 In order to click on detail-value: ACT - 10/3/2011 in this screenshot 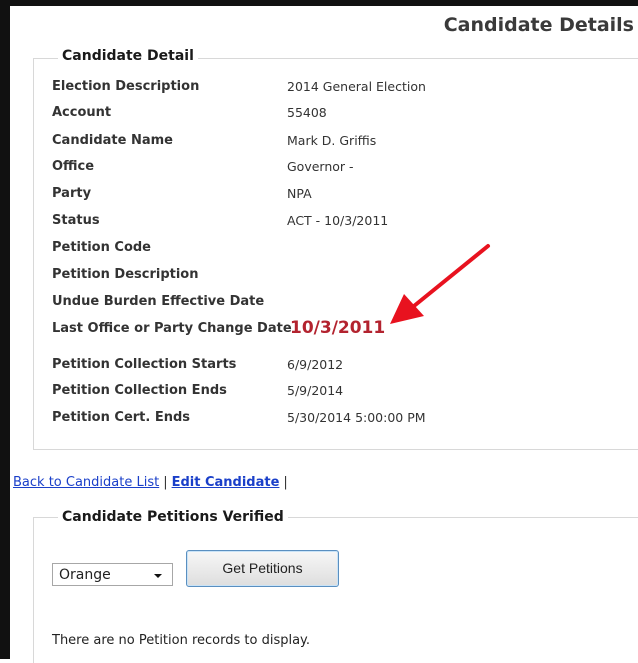, I will do `click(338, 220)`.